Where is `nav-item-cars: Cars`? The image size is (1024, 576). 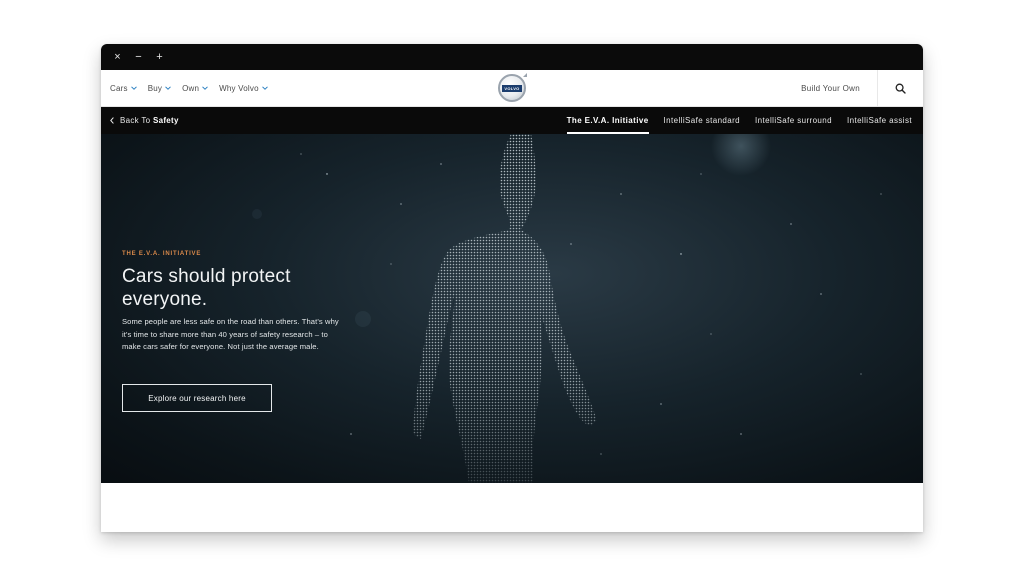 nav-item-cars: Cars is located at coordinates (123, 88).